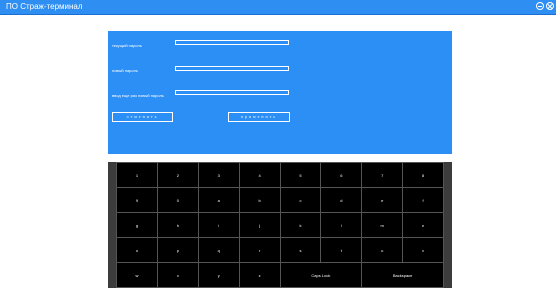  Describe the element at coordinates (127, 45) in the screenshot. I see `current-password-label: текущий пароль` at that location.